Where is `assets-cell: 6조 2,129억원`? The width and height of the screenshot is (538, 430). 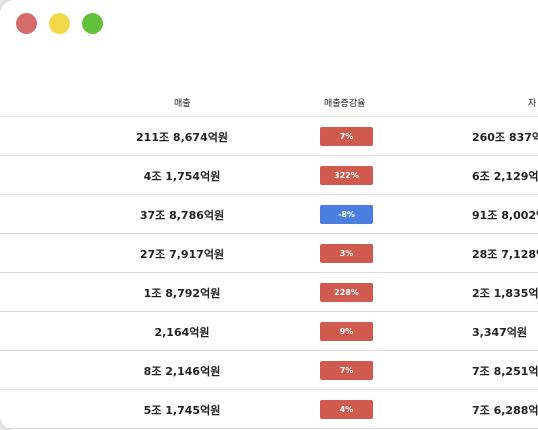 assets-cell: 6조 2,129억원 is located at coordinates (505, 176).